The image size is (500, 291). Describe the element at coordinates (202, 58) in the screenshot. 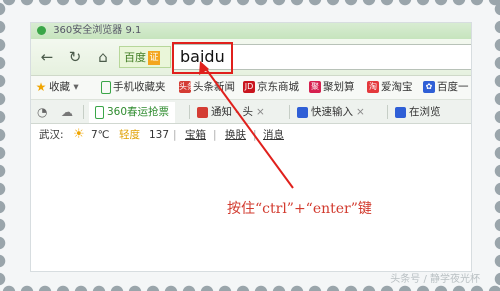

I see `highlight-box` at that location.